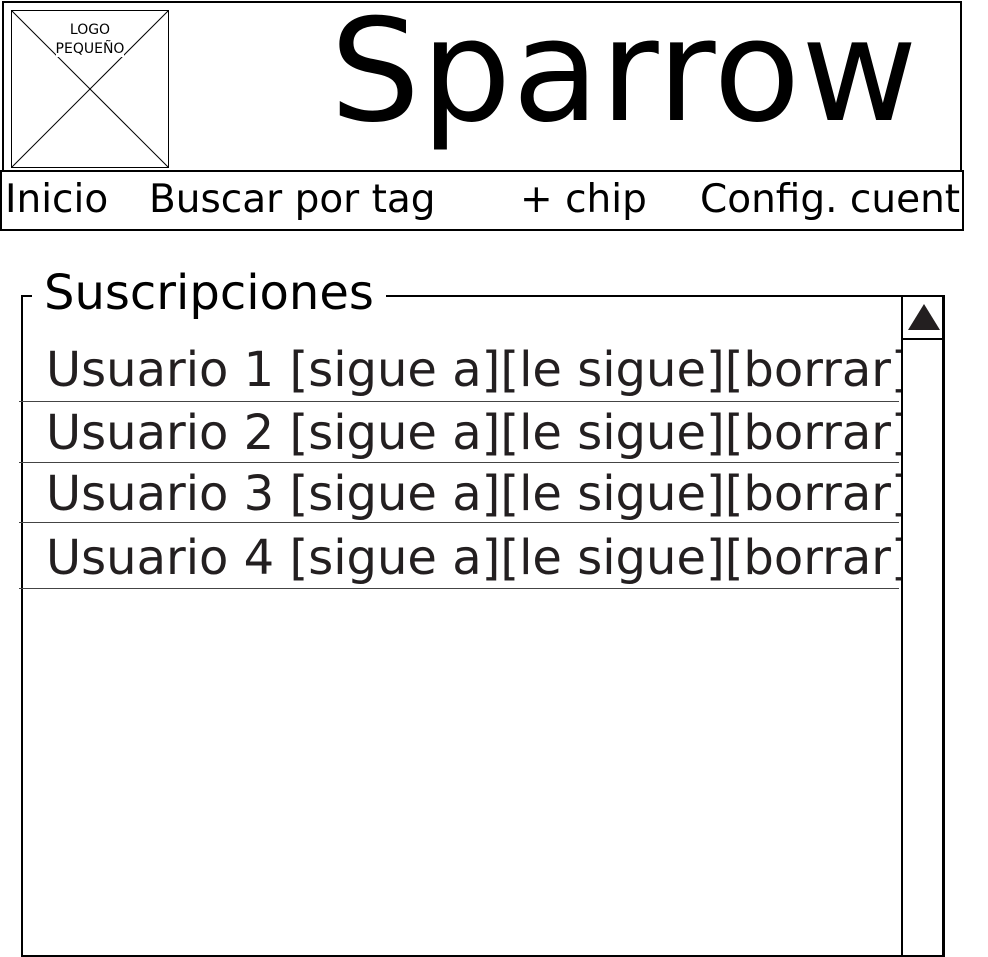  I want to click on triangle-up-icon, so click(924, 317).